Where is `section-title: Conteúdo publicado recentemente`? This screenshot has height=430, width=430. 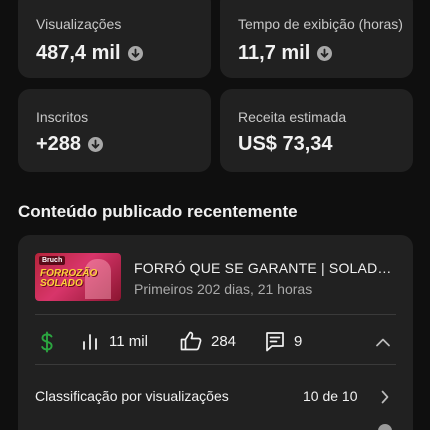 section-title: Conteúdo publicado recentemente is located at coordinates (158, 211).